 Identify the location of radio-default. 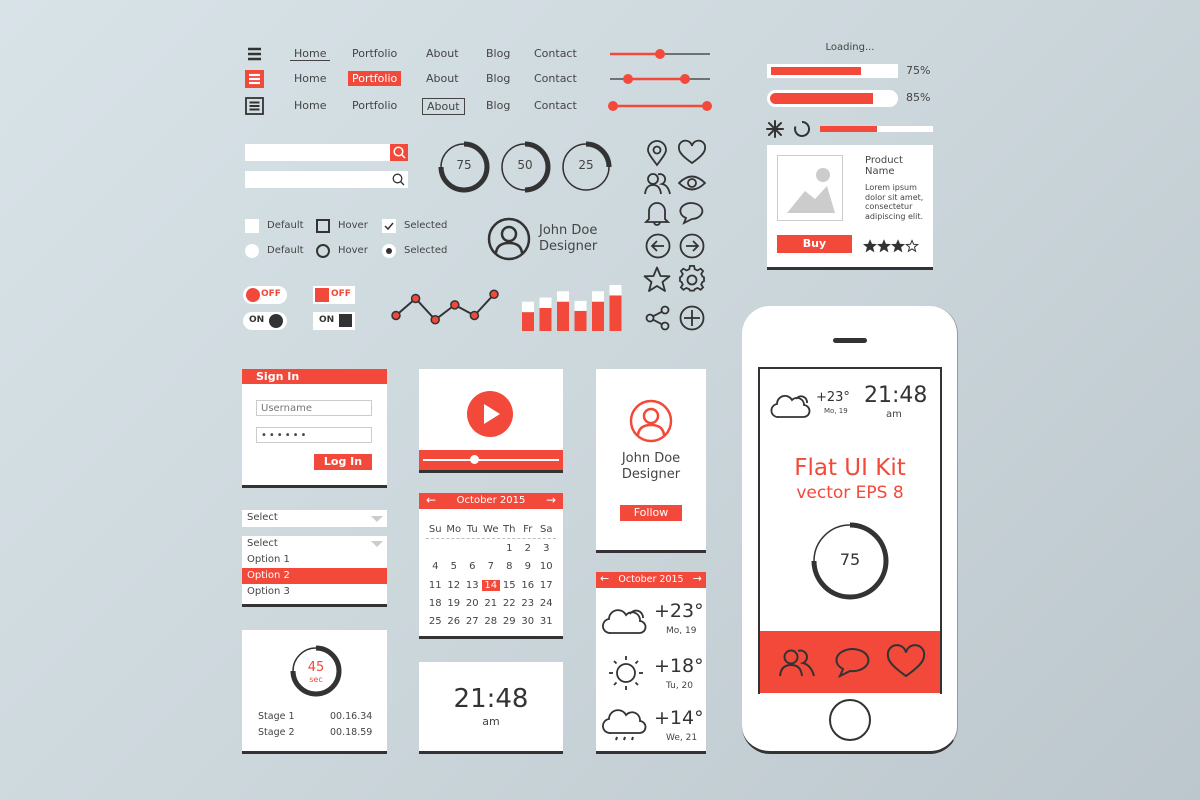
(252, 251).